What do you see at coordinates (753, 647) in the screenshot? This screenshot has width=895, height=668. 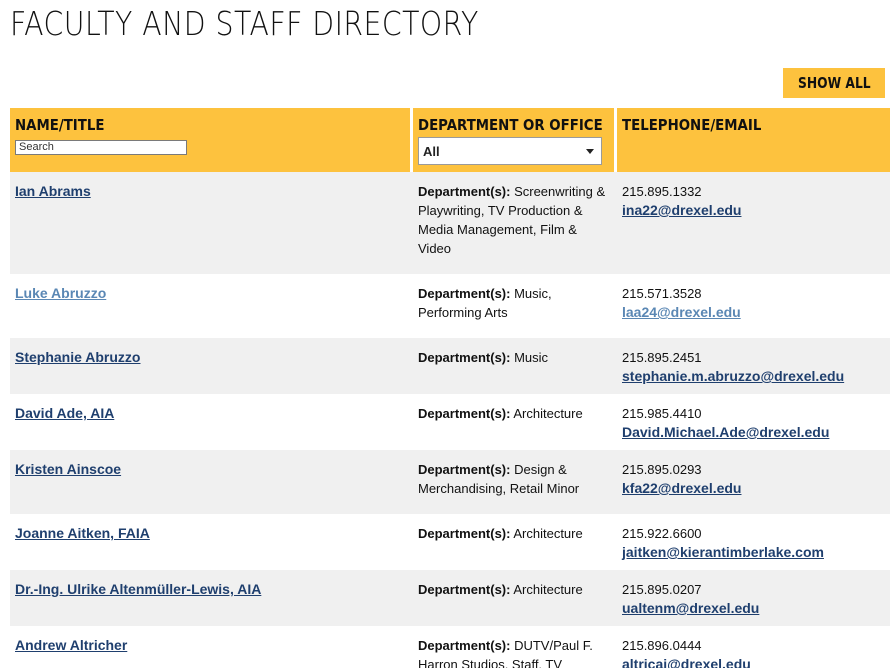 I see `contact-cell: 215.896.0444 altricaj@drexel.edu` at bounding box center [753, 647].